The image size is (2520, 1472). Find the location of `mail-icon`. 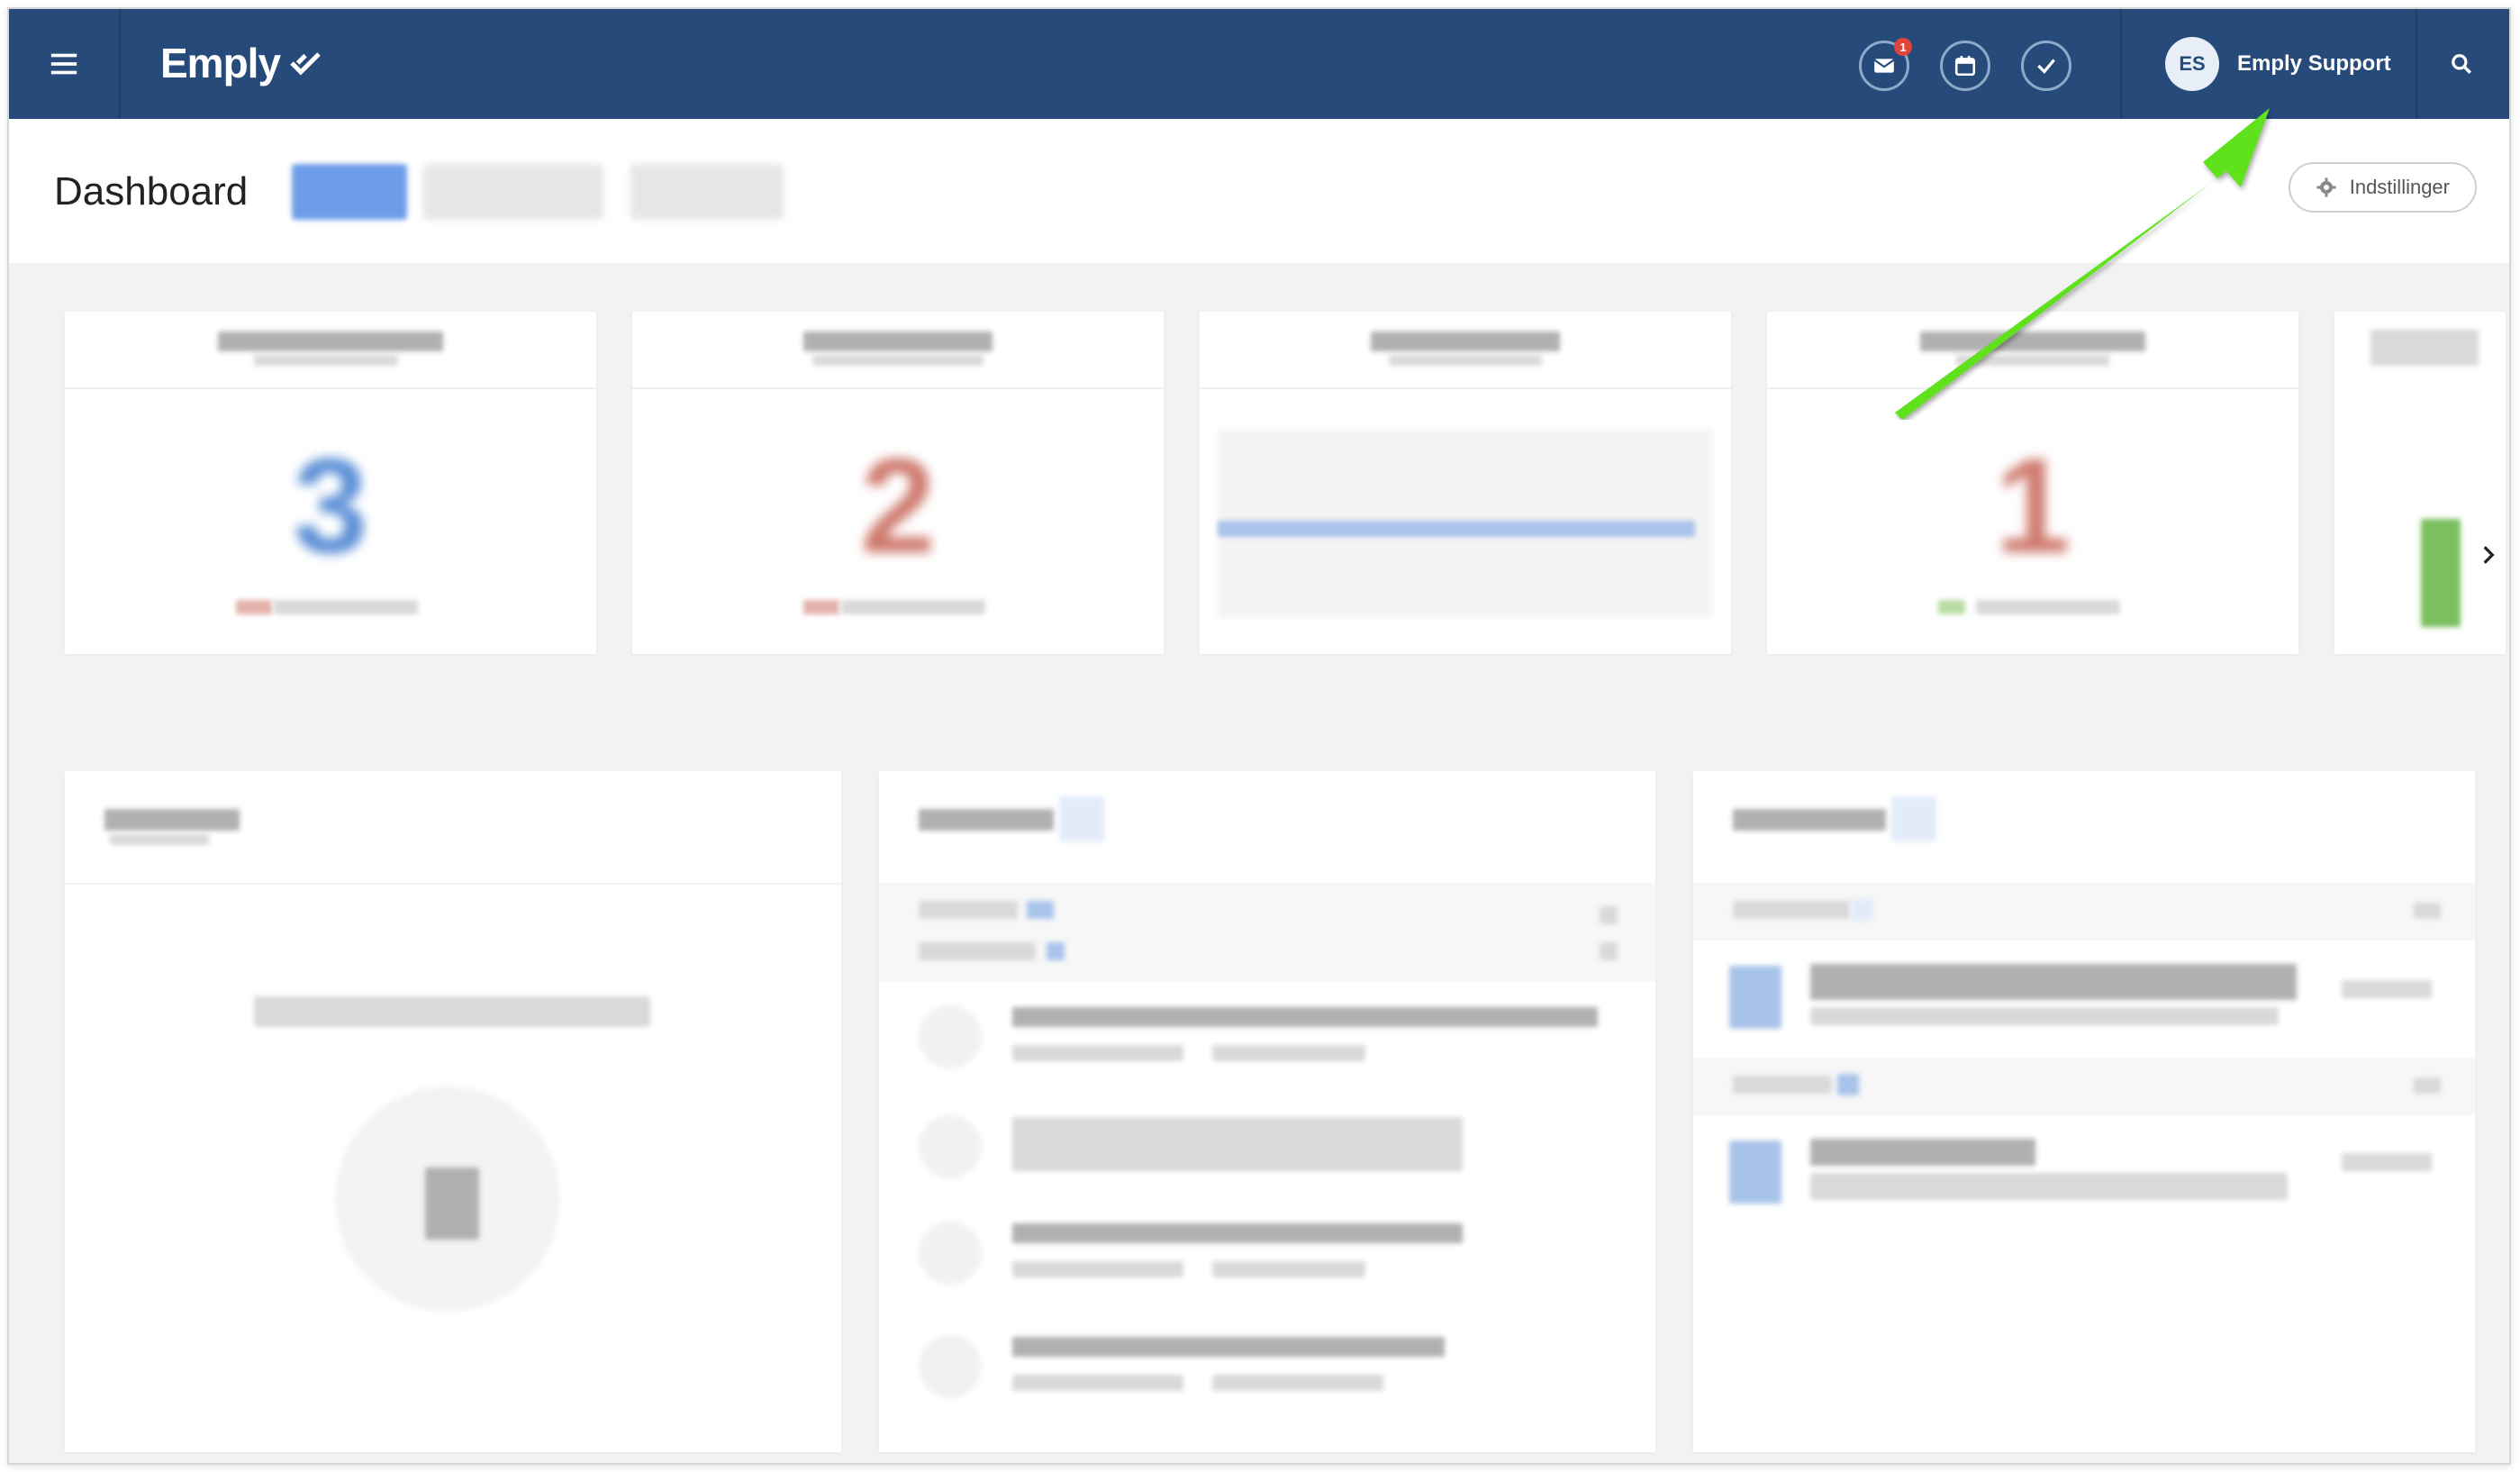

mail-icon is located at coordinates (1884, 66).